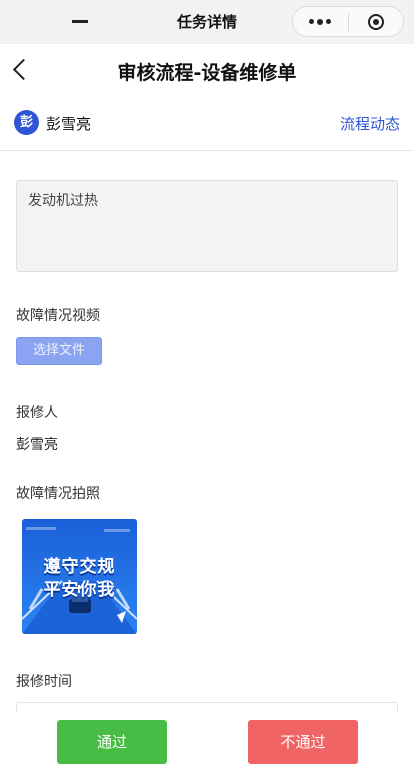  I want to click on miniprogram-capsule, so click(348, 21).